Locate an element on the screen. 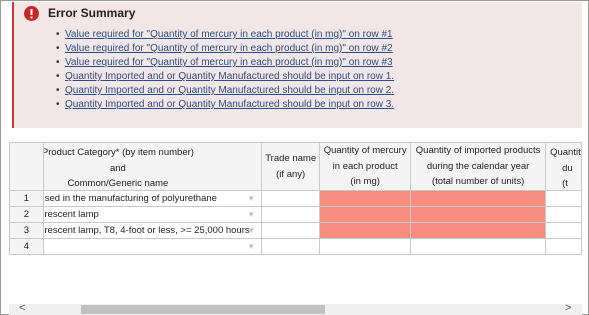  header-category-line1: Product Category* (by item number) is located at coordinates (118, 152).